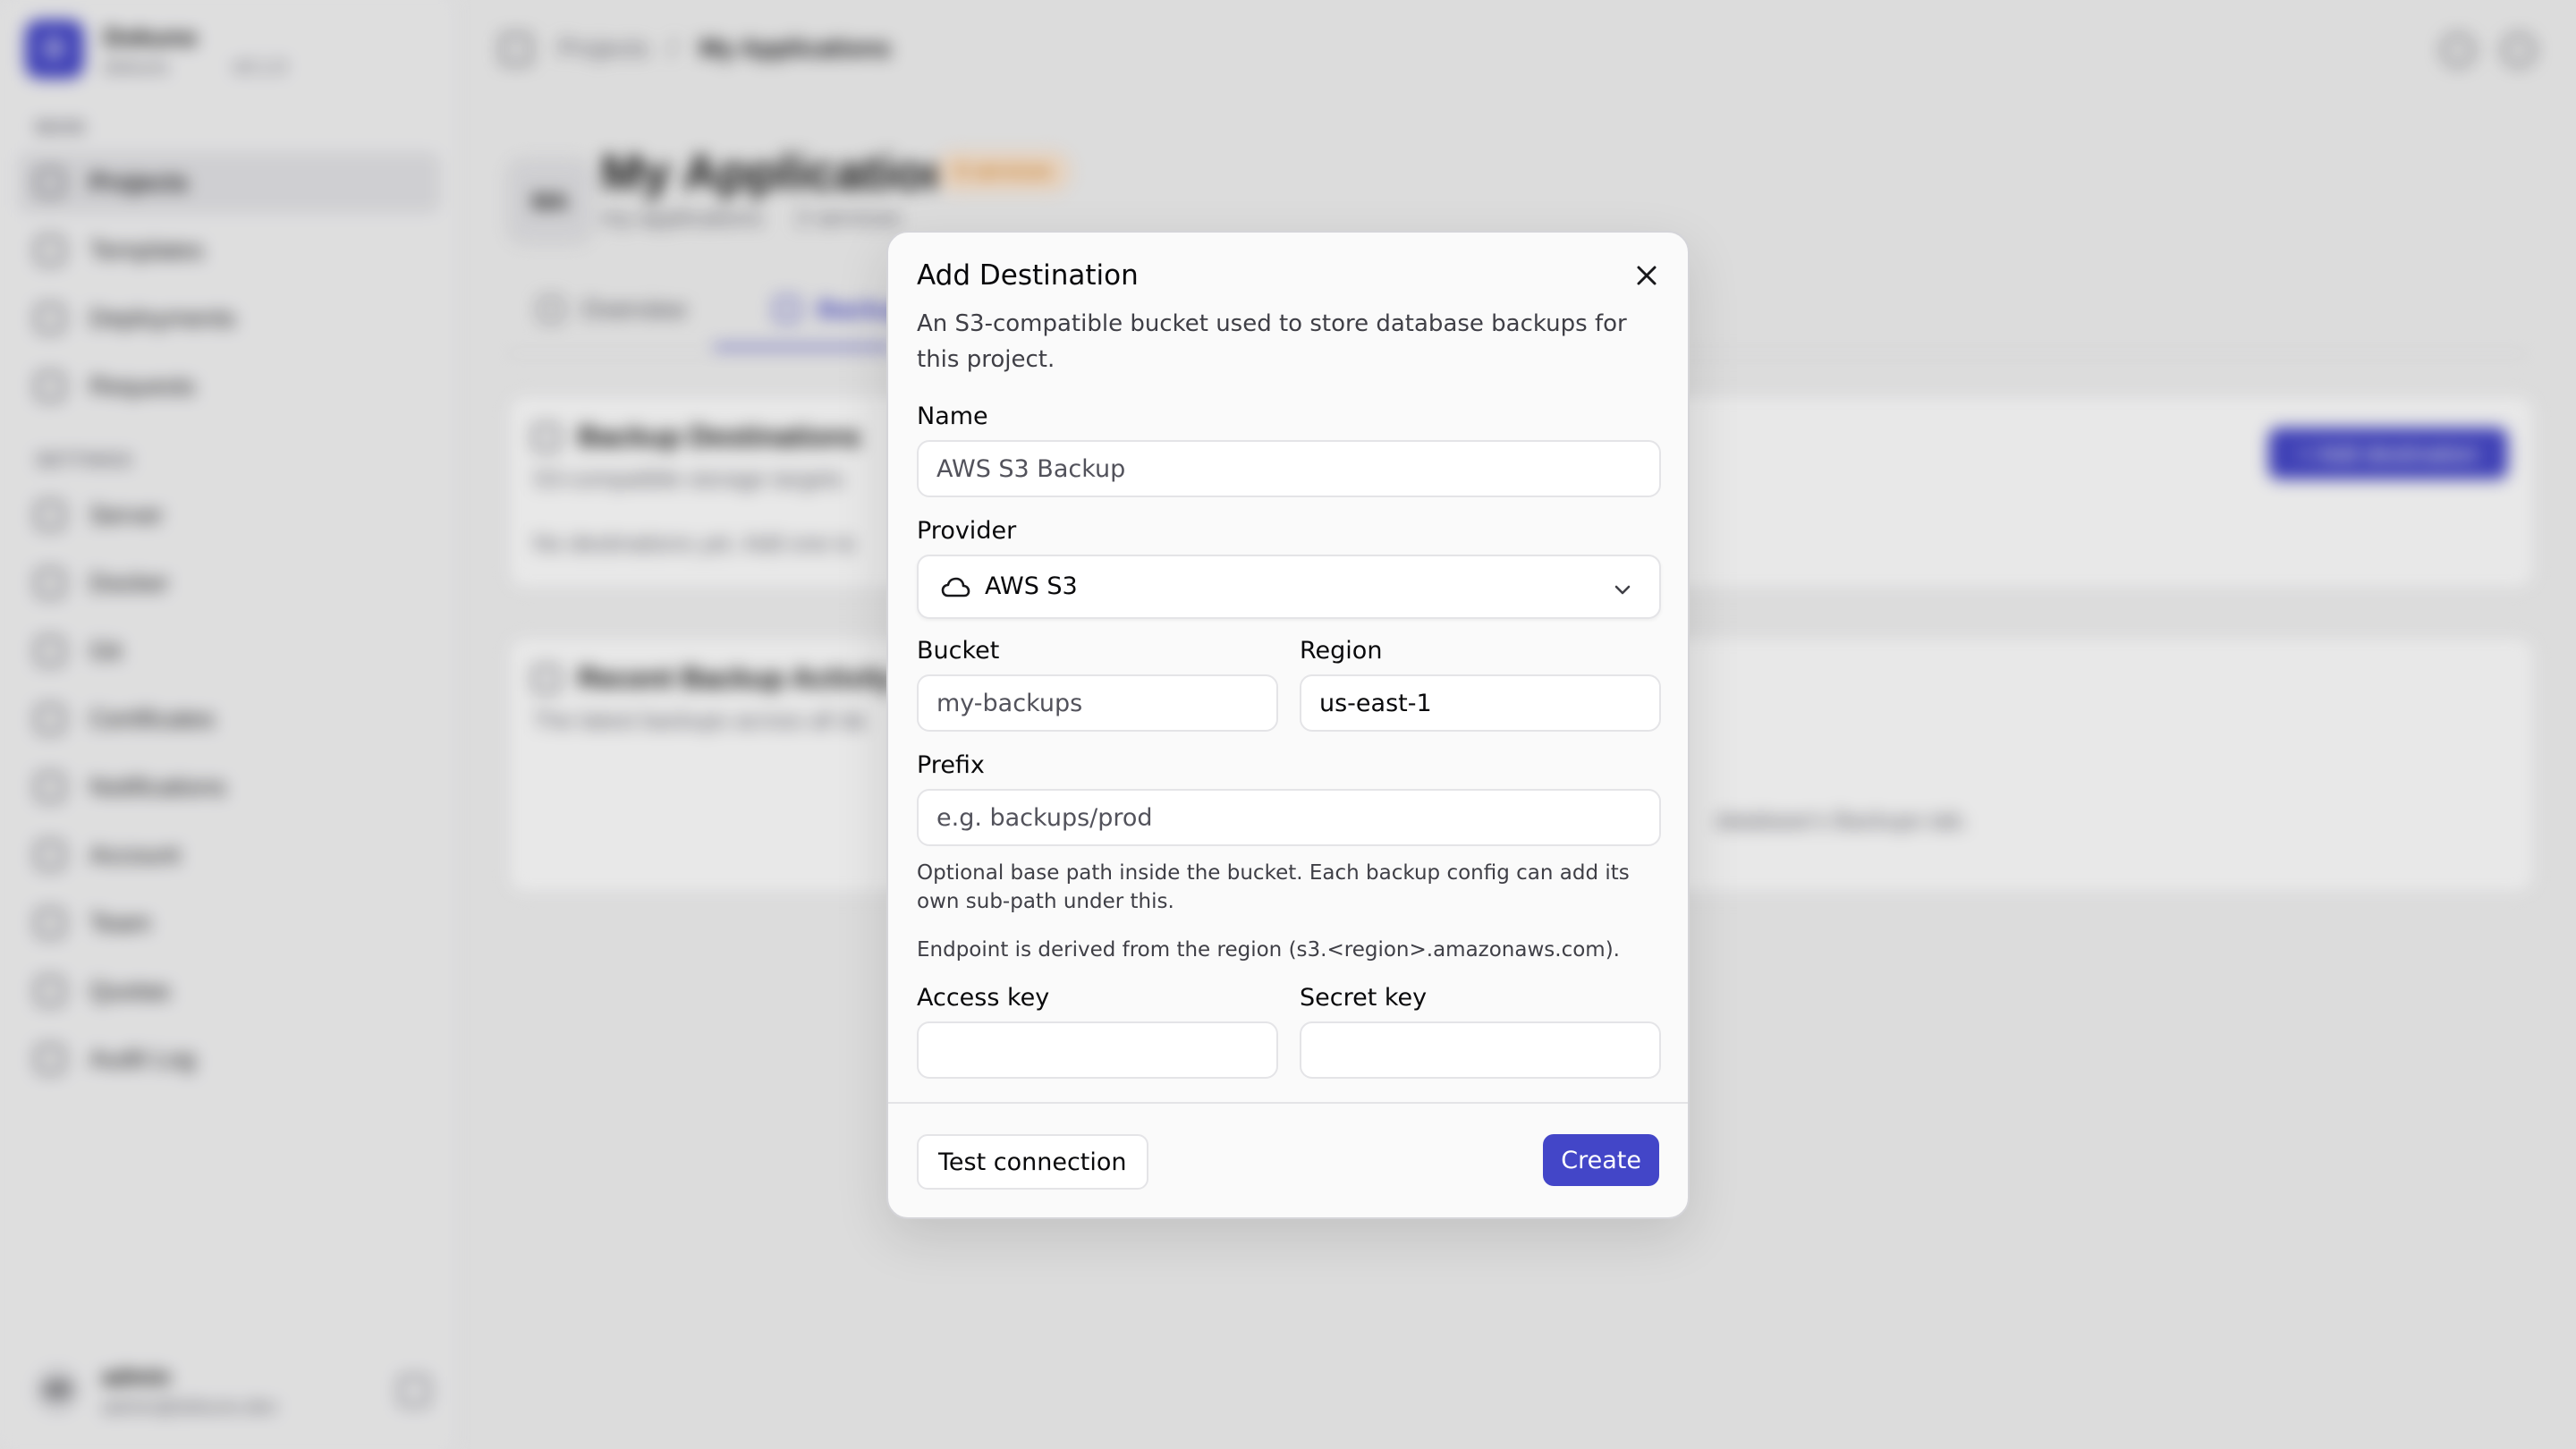 Image resolution: width=2576 pixels, height=1449 pixels. I want to click on close-icon, so click(1647, 275).